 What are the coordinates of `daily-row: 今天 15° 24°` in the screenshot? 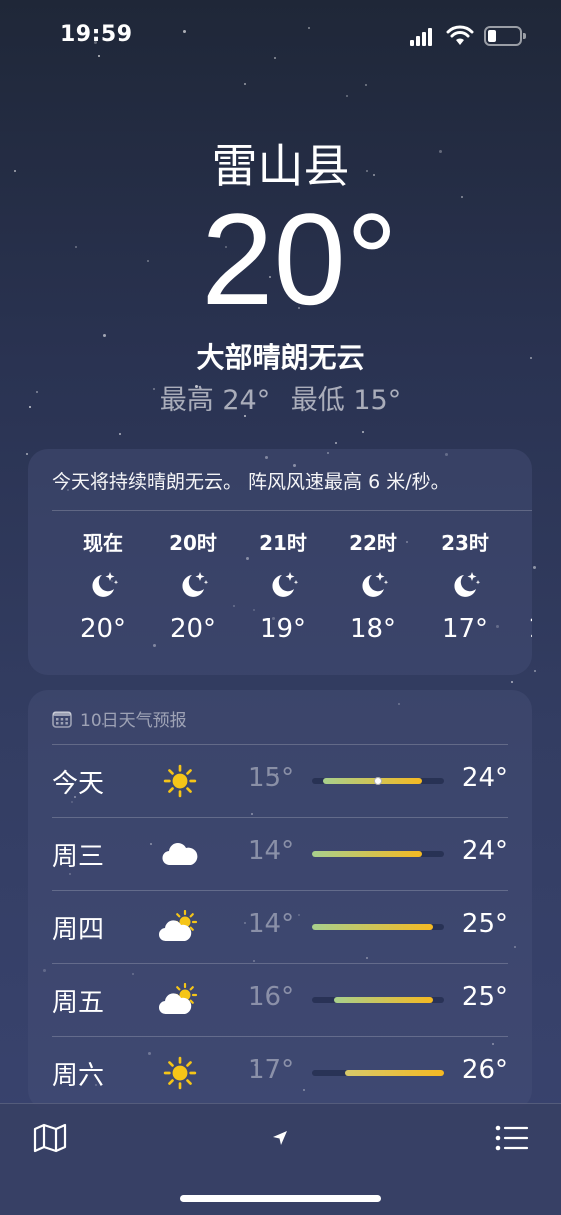 It's located at (280, 780).